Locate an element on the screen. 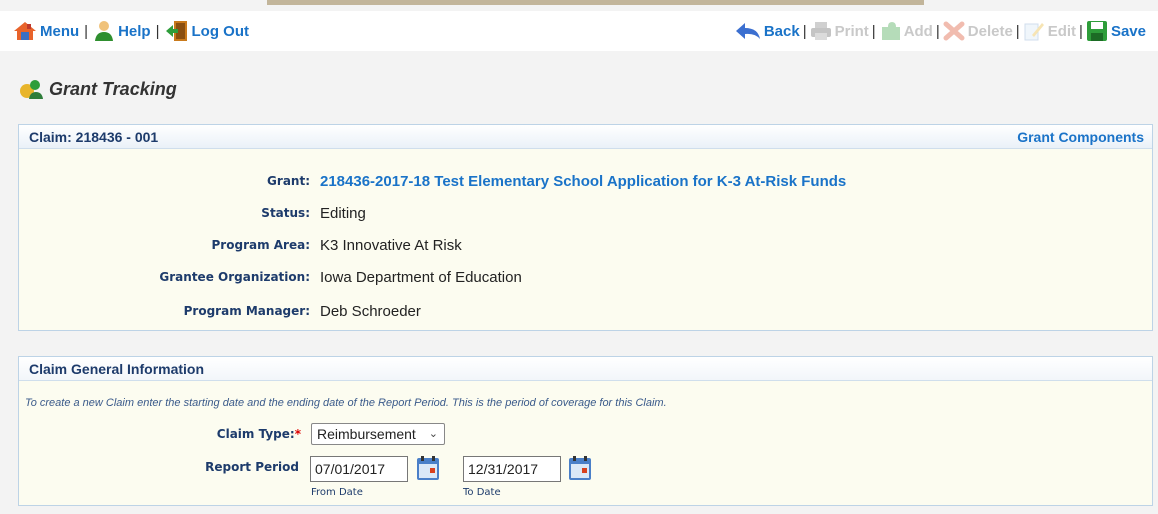  program-manager-row: Program Manager: Deb Schroeder is located at coordinates (220, 311).